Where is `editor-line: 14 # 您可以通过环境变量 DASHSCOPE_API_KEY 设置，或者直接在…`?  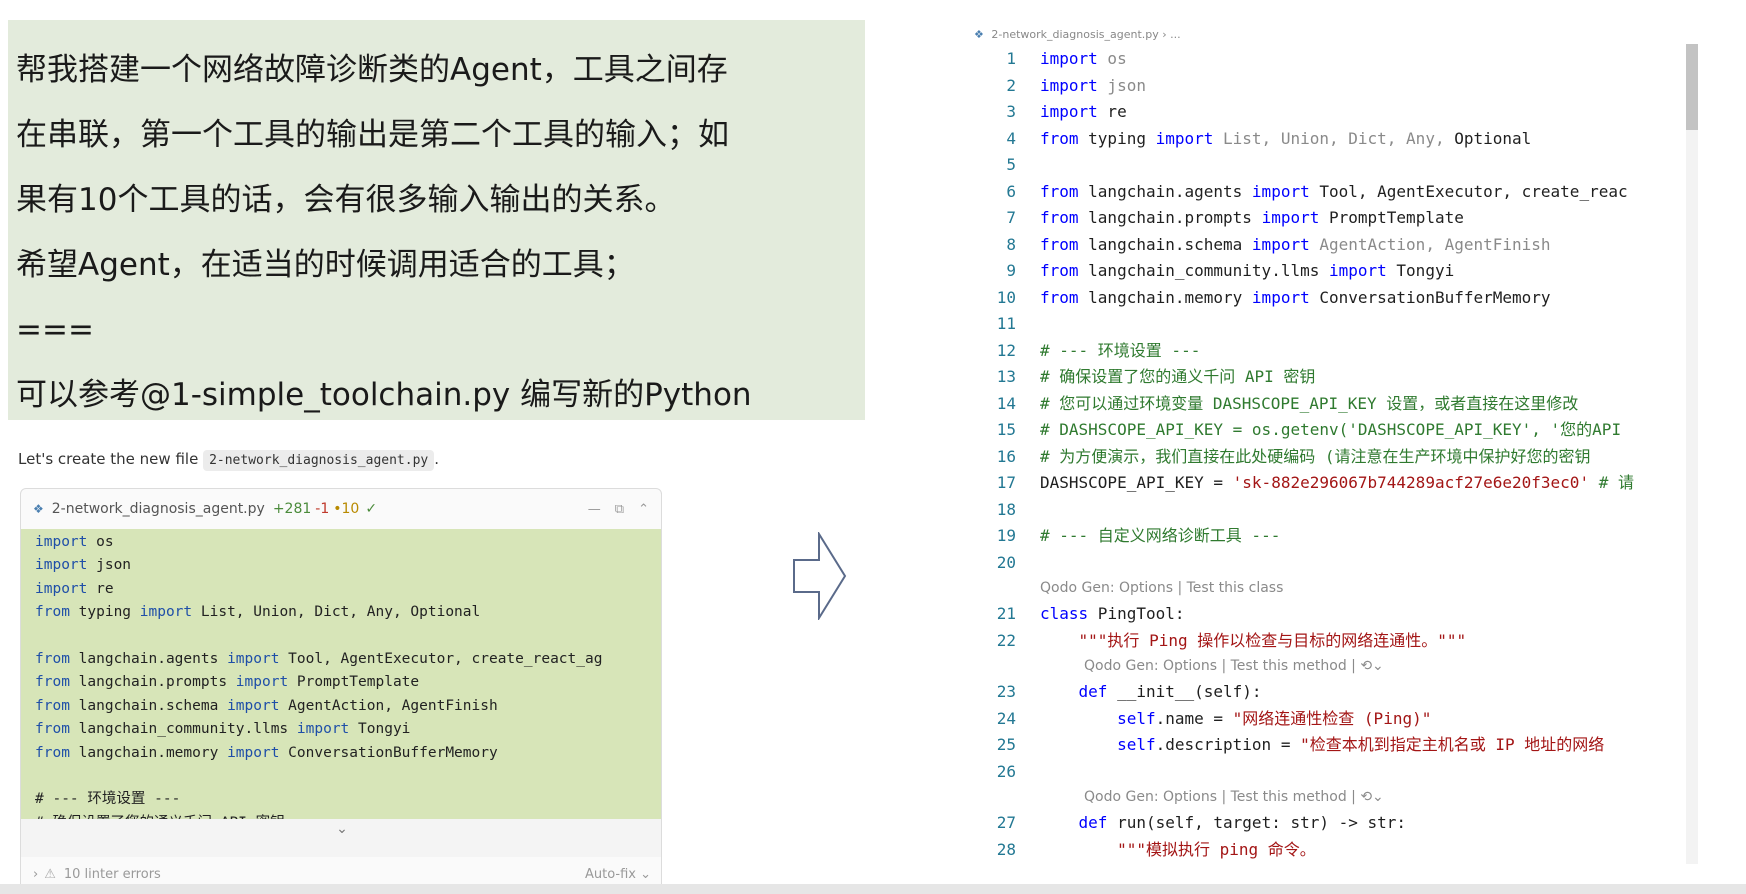
editor-line: 14 # 您可以通过环境变量 DASHSCOPE_API_KEY 设置，或者直接在… is located at coordinates (1330, 404).